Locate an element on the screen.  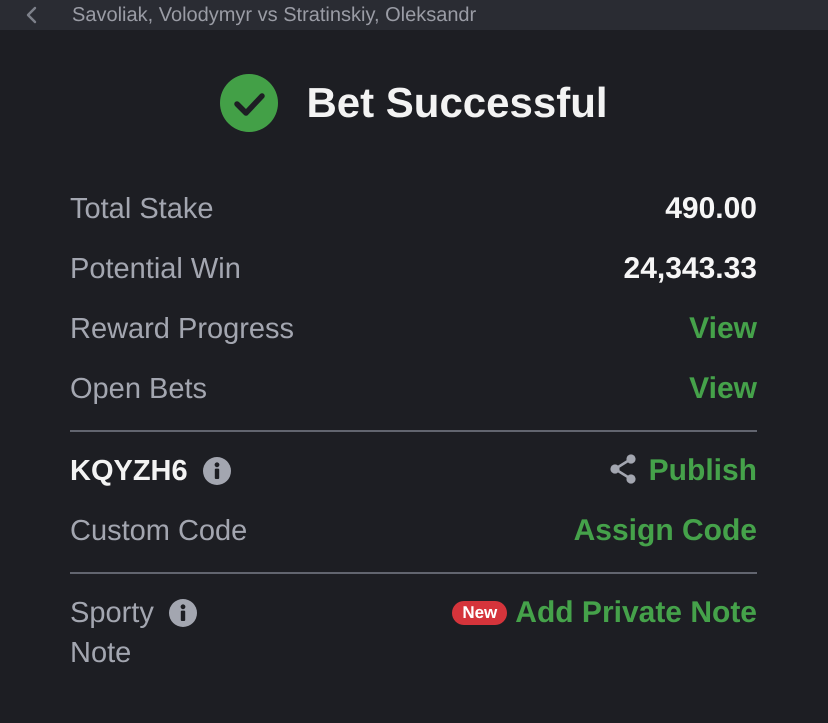
action-link: Assign Code is located at coordinates (665, 531).